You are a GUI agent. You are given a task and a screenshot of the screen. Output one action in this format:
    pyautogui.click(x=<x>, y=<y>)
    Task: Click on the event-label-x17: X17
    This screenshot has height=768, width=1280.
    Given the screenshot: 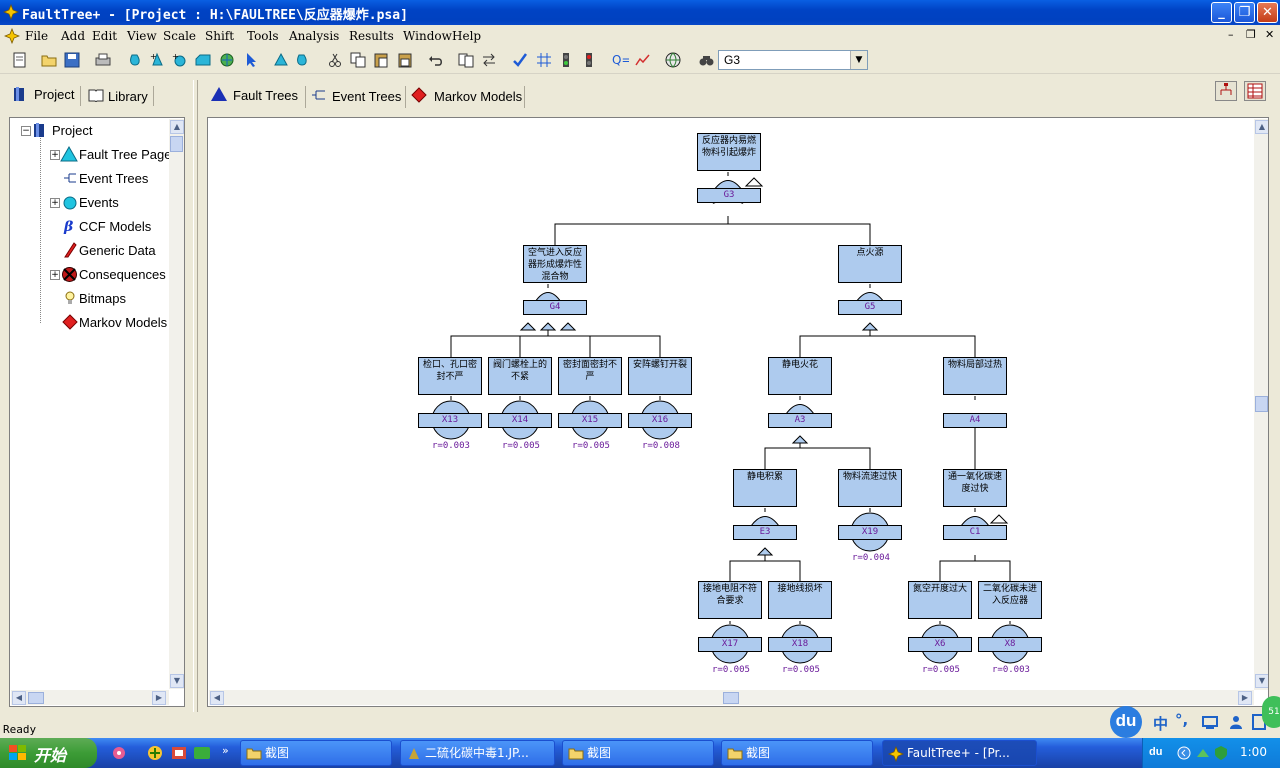 What is the action you would take?
    pyautogui.click(x=730, y=644)
    